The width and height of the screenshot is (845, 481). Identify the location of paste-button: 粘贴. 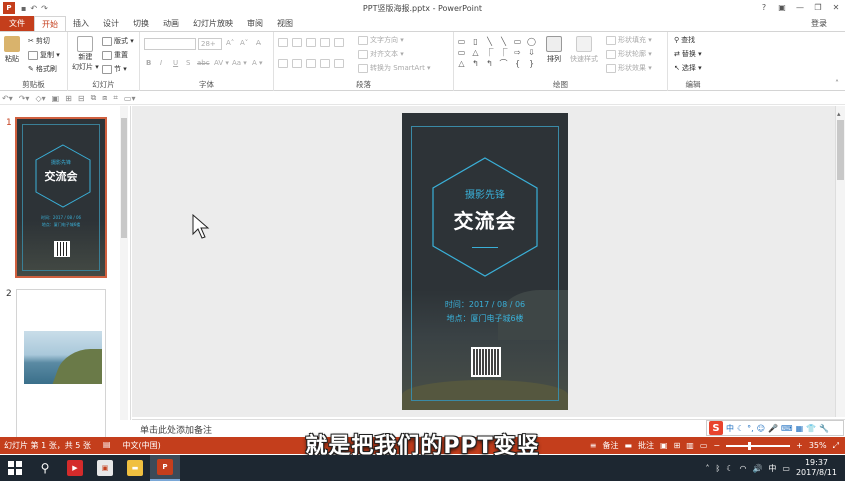
(12, 50).